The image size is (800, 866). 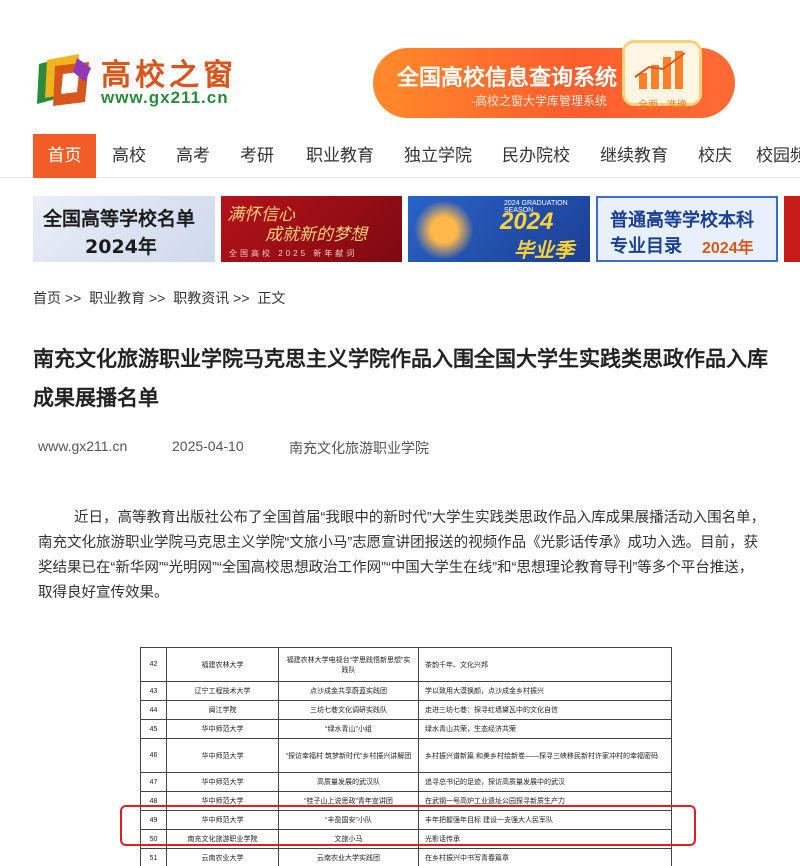 I want to click on table-row: 51 云南农业大学 云南农业大学实践团 在乡村振兴中书写青春篇章, so click(x=406, y=857).